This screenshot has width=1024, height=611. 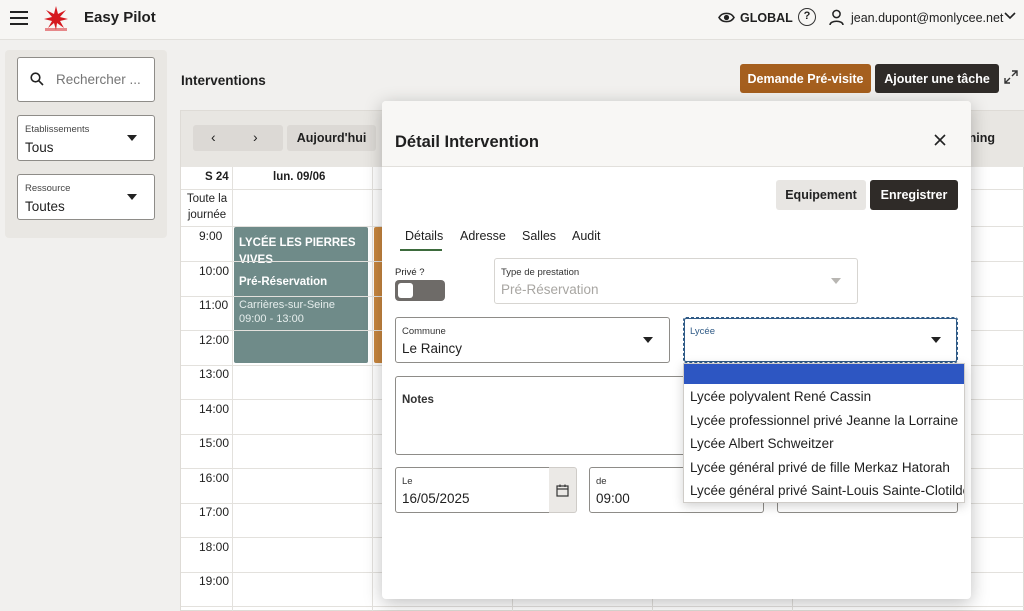 I want to click on hour-label: 10:00, so click(x=214, y=270).